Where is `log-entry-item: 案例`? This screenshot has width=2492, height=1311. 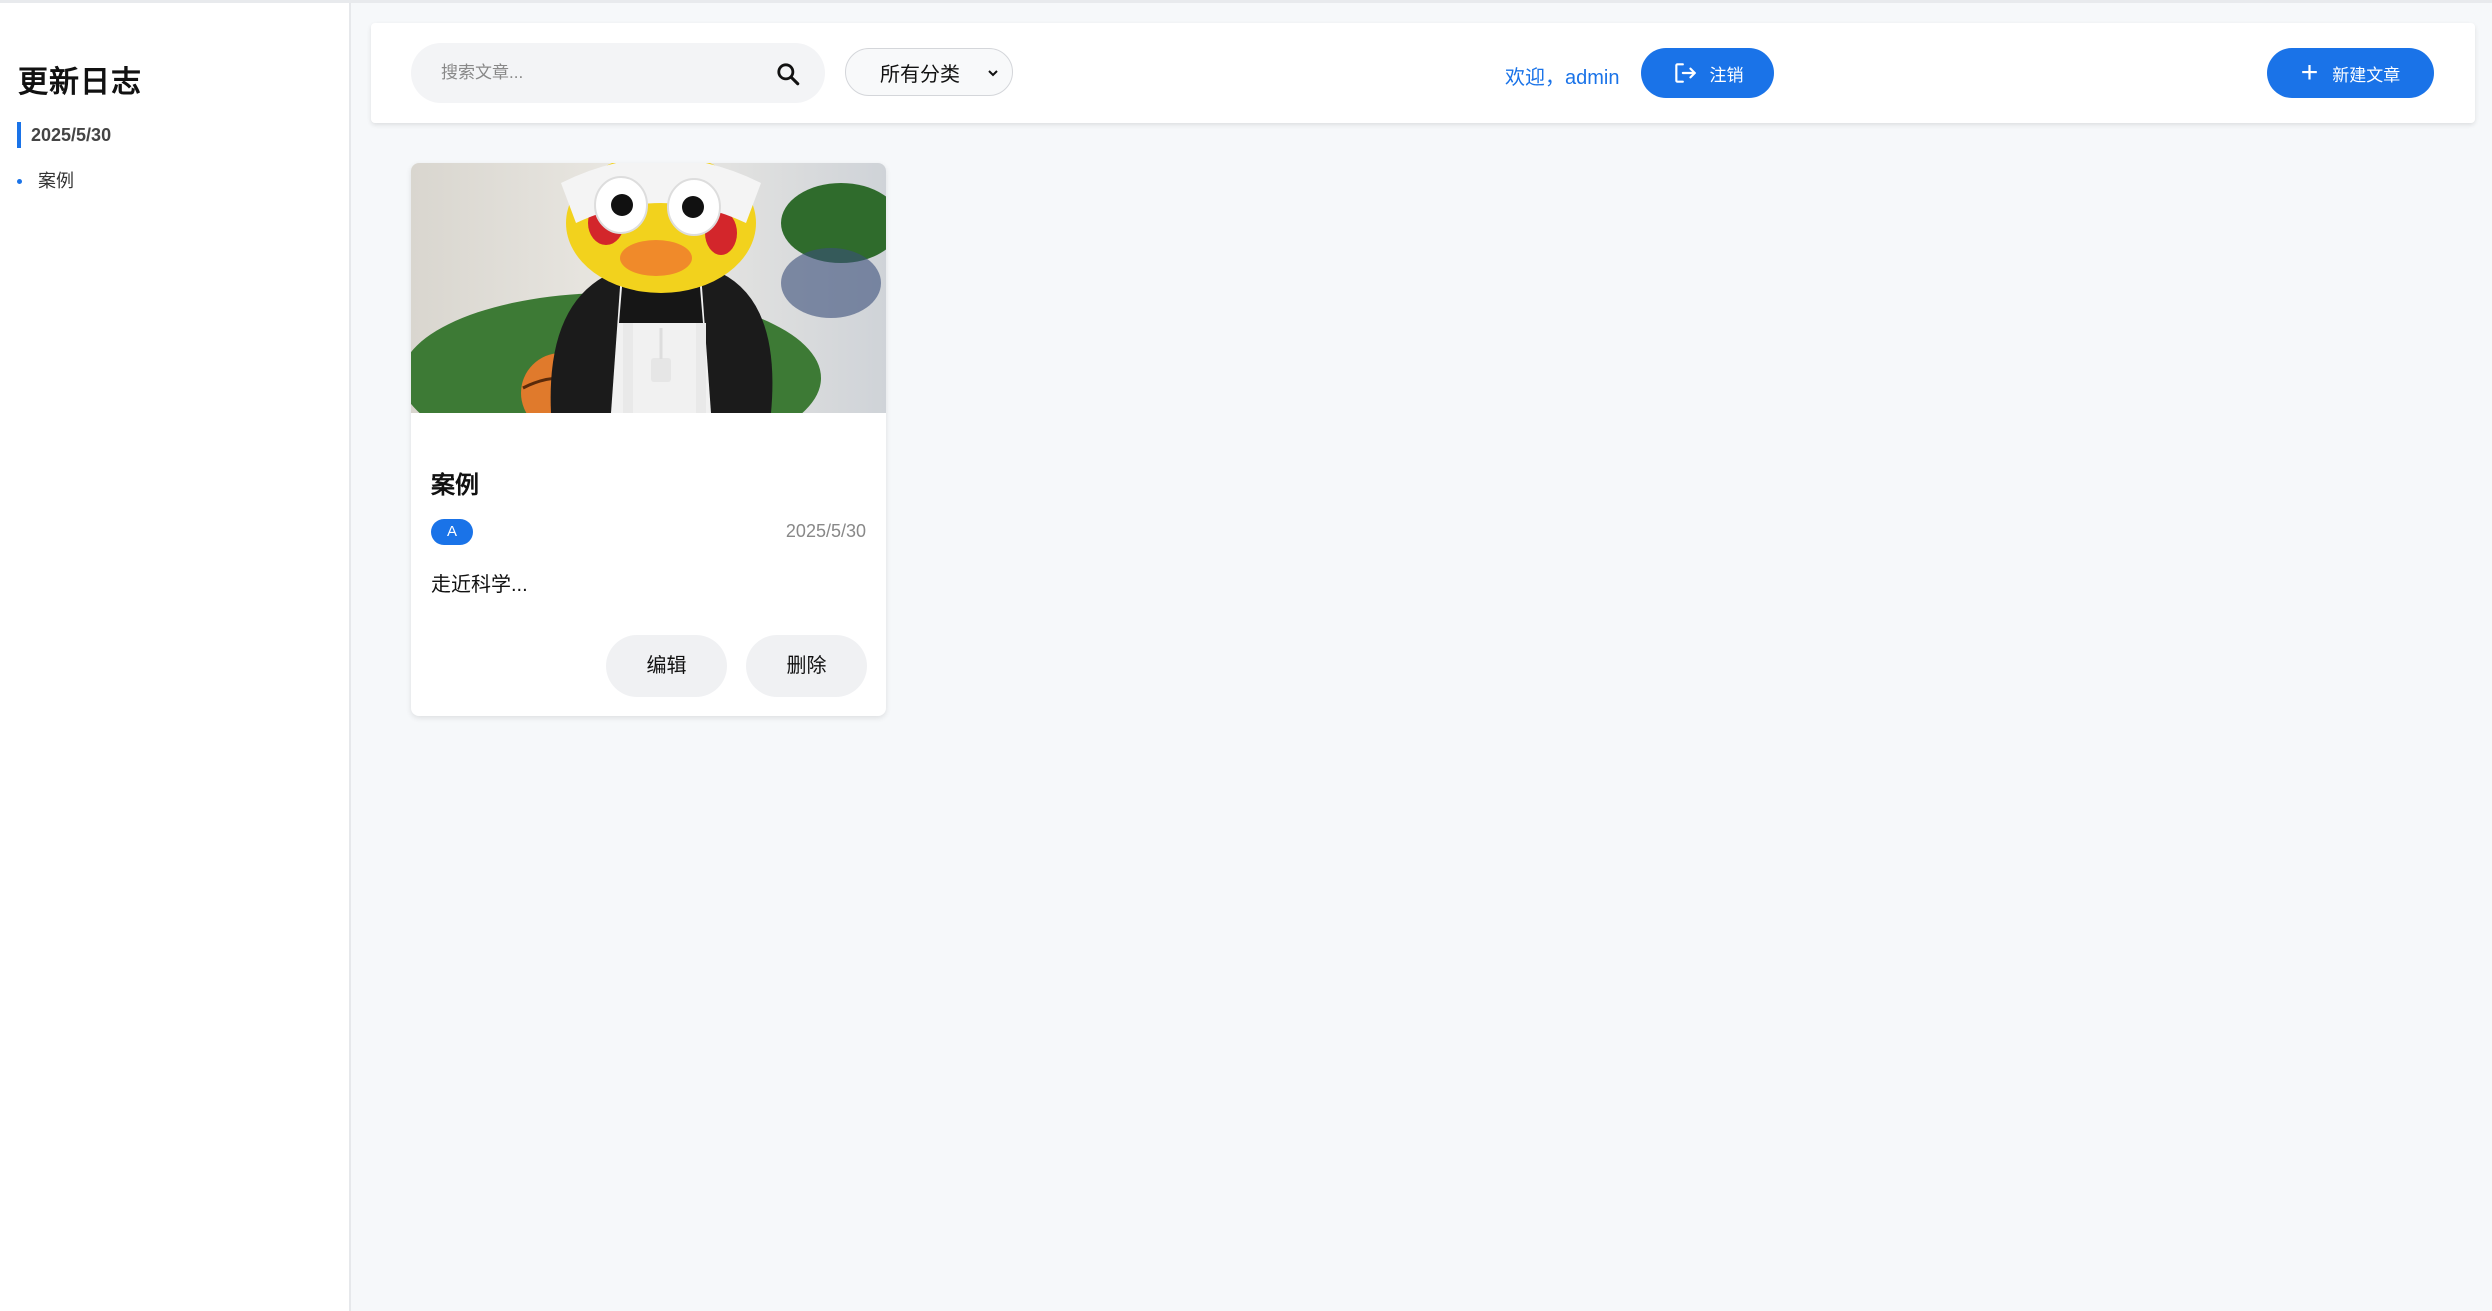
log-entry-item: 案例 is located at coordinates (45, 181).